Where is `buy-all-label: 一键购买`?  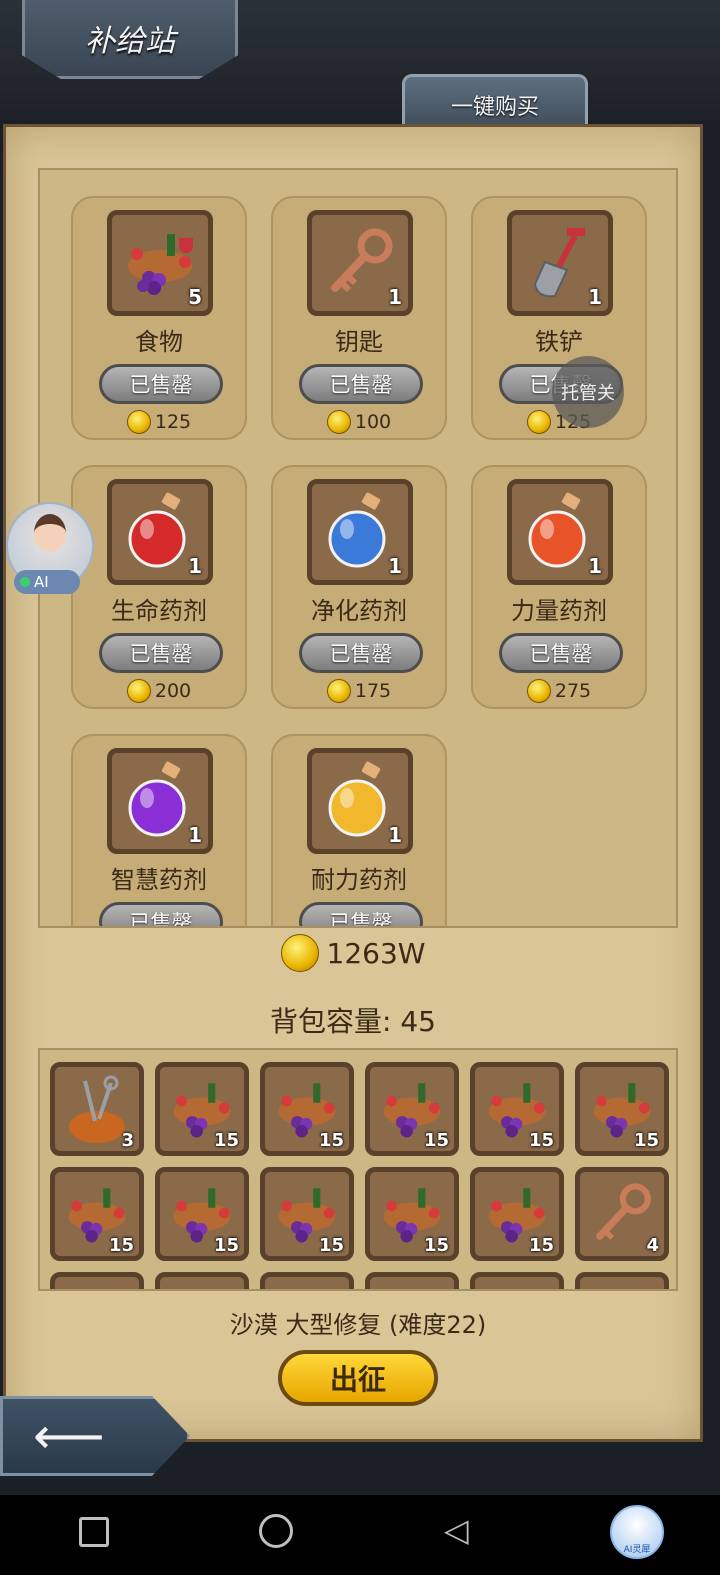 buy-all-label: 一键购买 is located at coordinates (494, 107).